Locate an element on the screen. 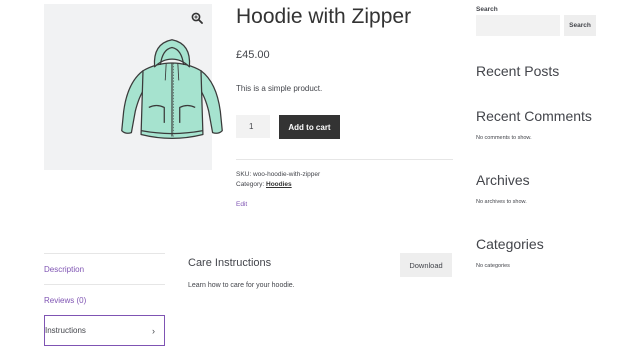  tab-reviews: Reviews (0) is located at coordinates (104, 299).